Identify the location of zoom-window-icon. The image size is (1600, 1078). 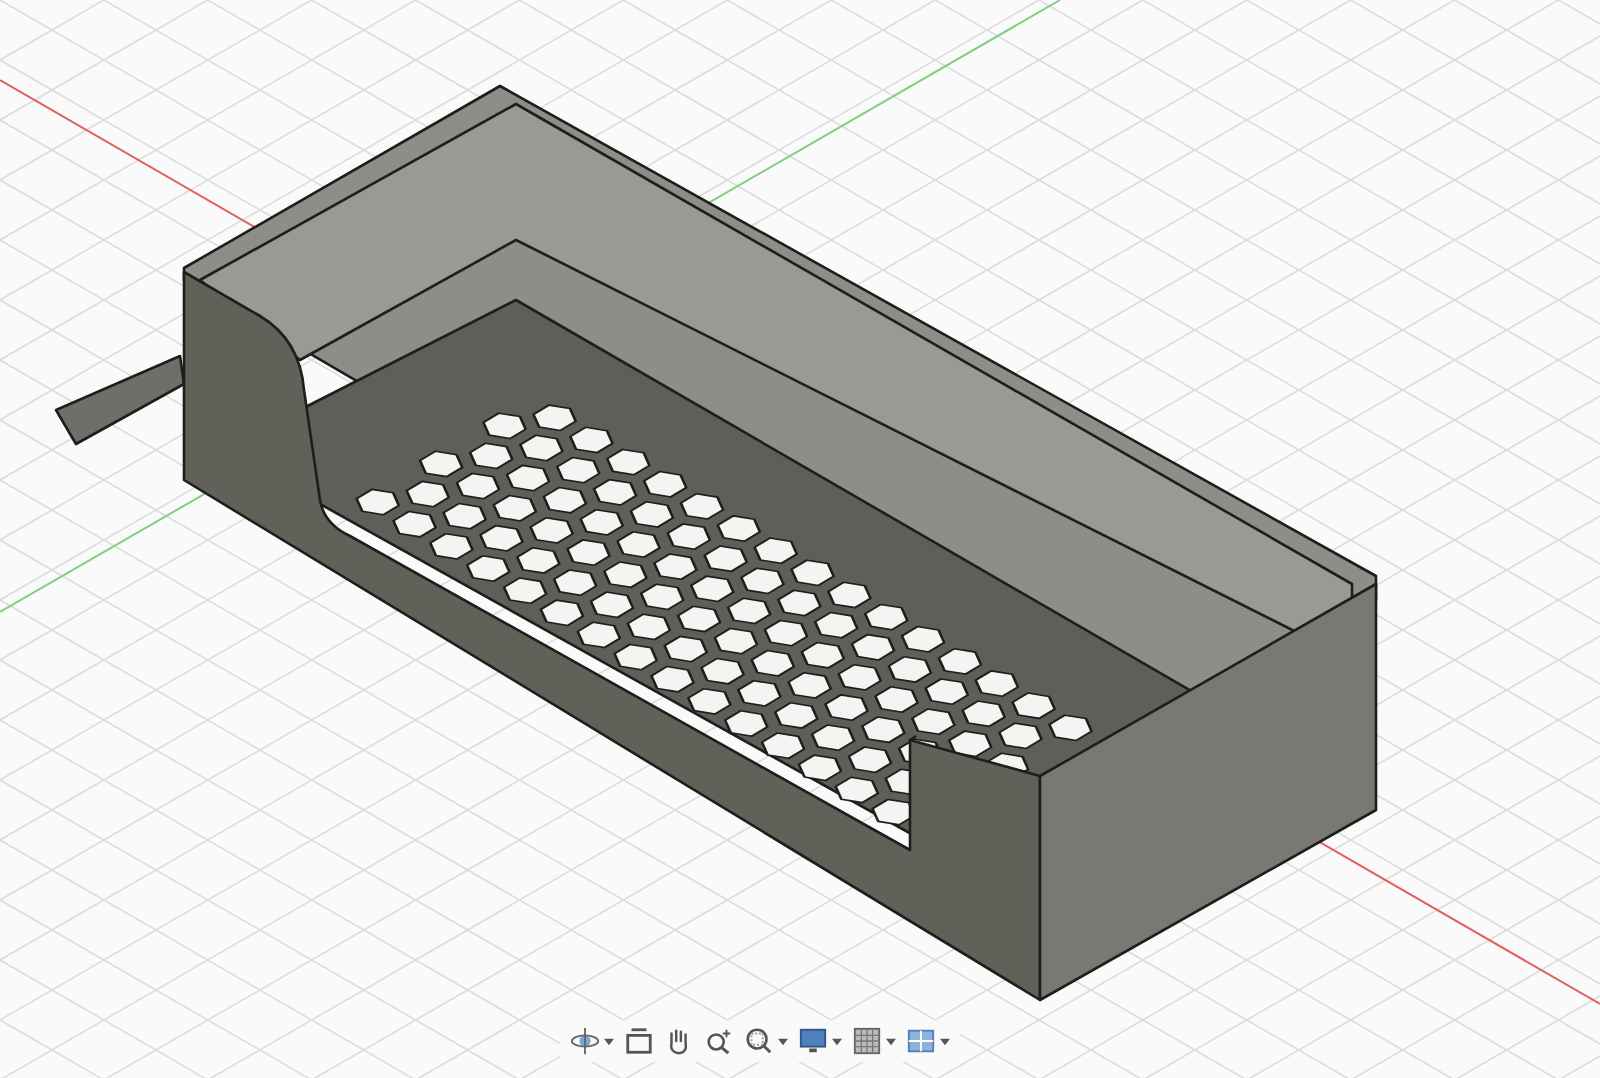
(759, 1041).